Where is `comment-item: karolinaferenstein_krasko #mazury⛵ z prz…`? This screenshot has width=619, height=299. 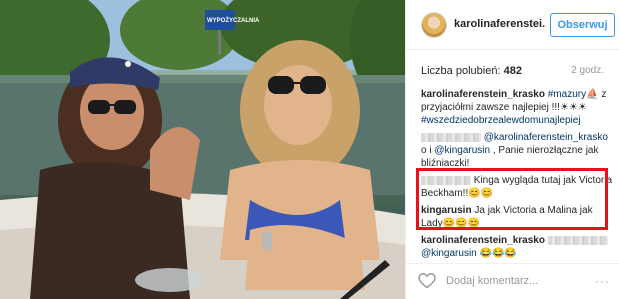 comment-item: karolinaferenstein_krasko #mazury⛵ z prz… is located at coordinates (517, 107).